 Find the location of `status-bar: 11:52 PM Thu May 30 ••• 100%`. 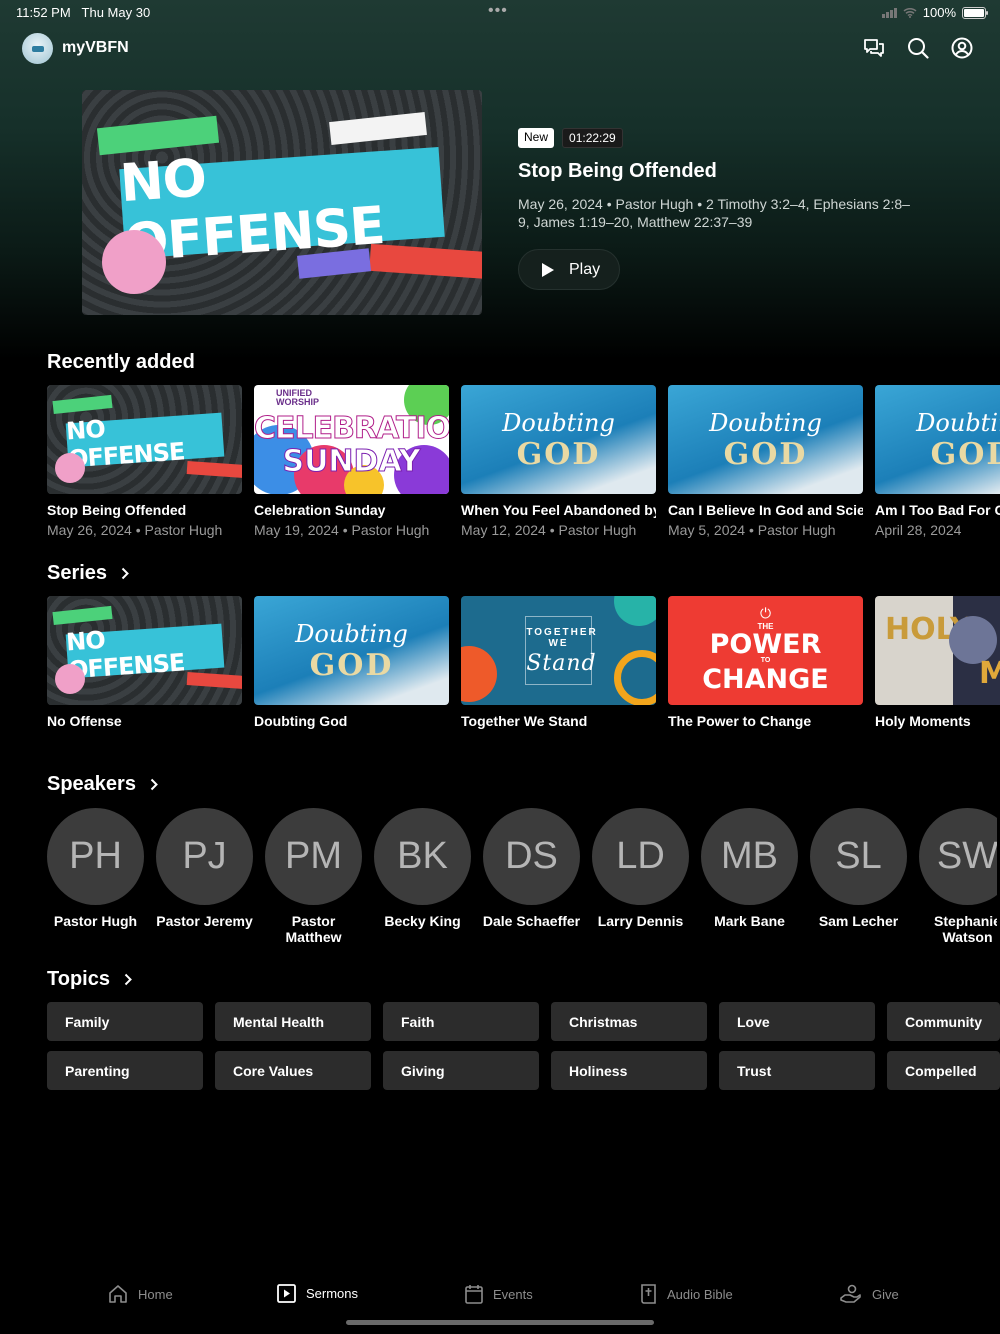

status-bar: 11:52 PM Thu May 30 ••• 100% is located at coordinates (500, 12).